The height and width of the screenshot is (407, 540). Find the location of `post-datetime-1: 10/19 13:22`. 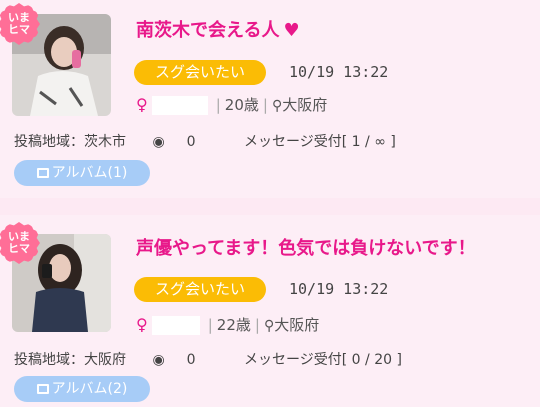

post-datetime-1: 10/19 13:22 is located at coordinates (339, 72).